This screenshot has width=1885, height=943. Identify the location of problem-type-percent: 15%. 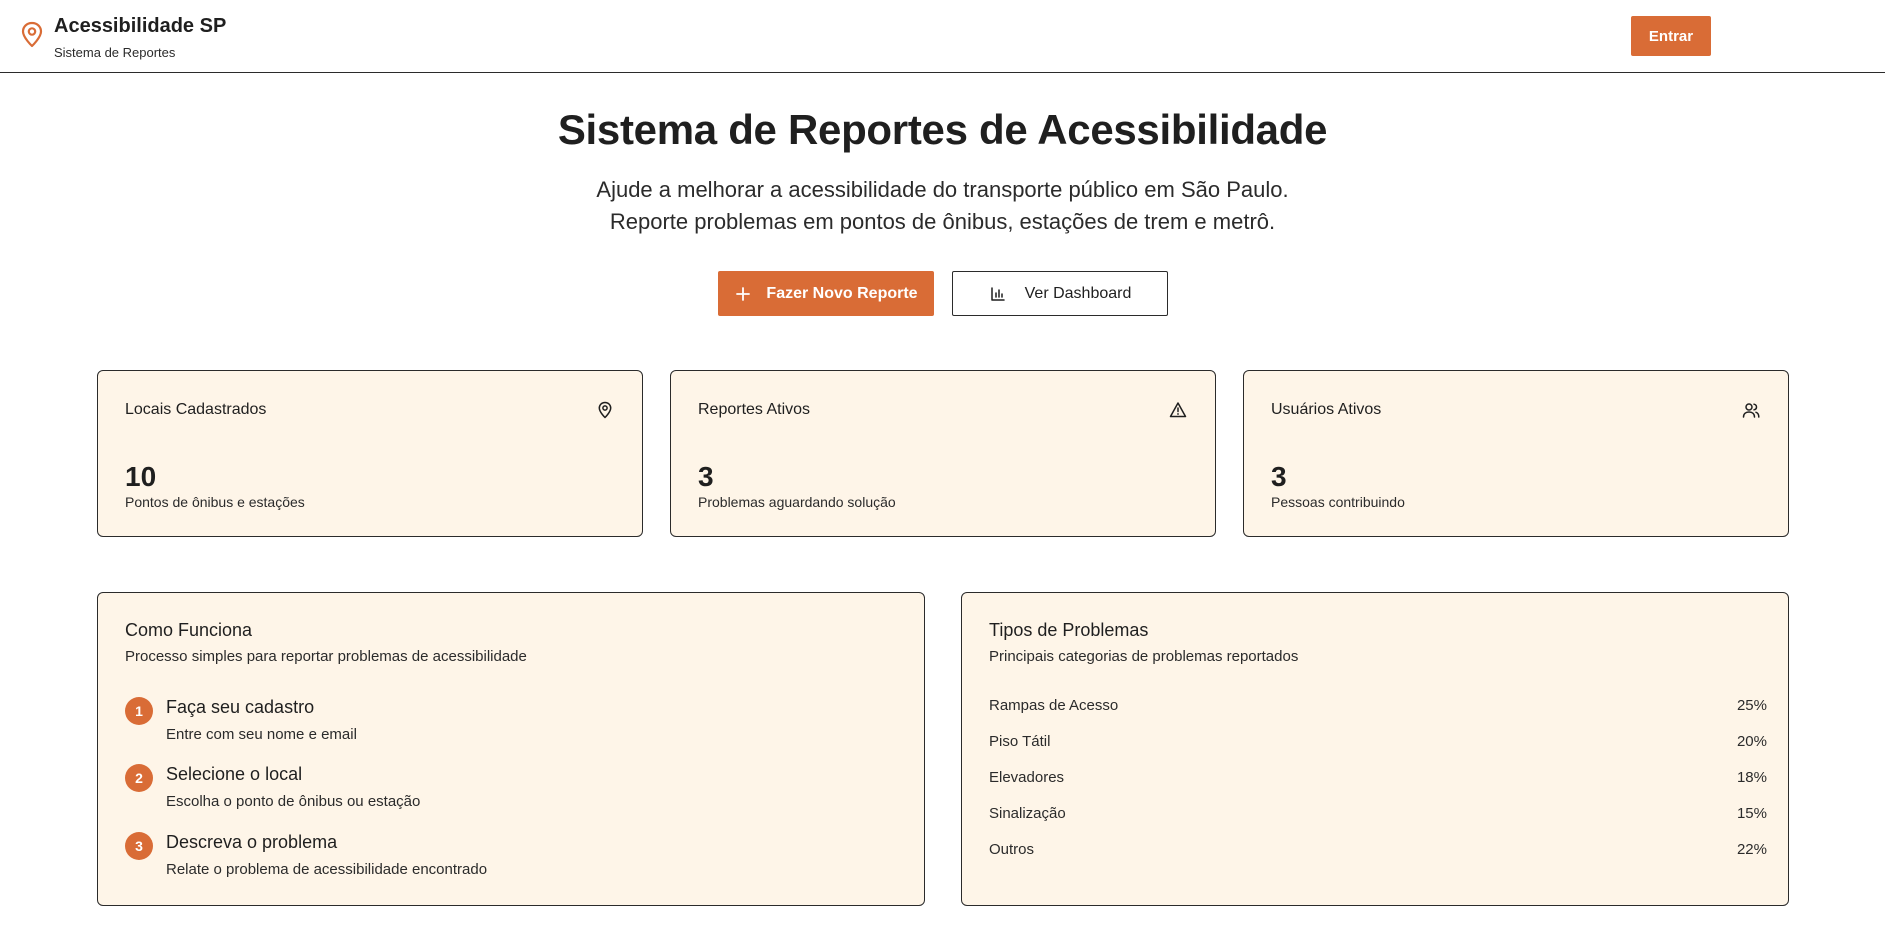
(1751, 813).